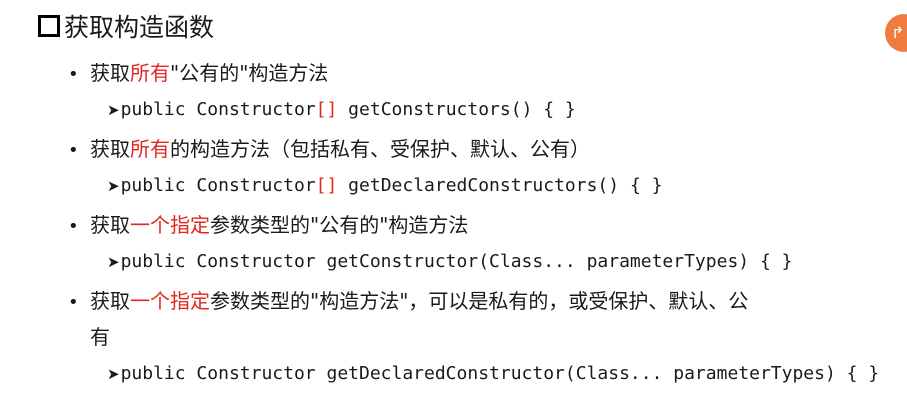  Describe the element at coordinates (198, 74) in the screenshot. I see `list-item: • 获取所有"公有的"构造方法` at that location.